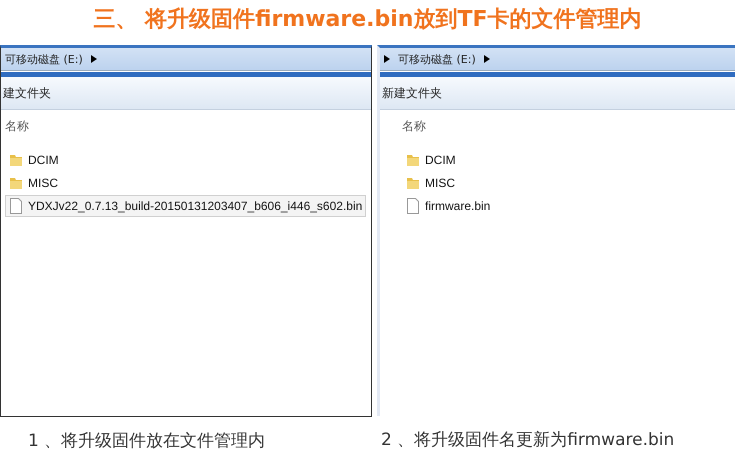 The image size is (735, 459). I want to click on page-title: 三、 将升级固件firmware.bin放到TF卡的文件管理内, so click(367, 20).